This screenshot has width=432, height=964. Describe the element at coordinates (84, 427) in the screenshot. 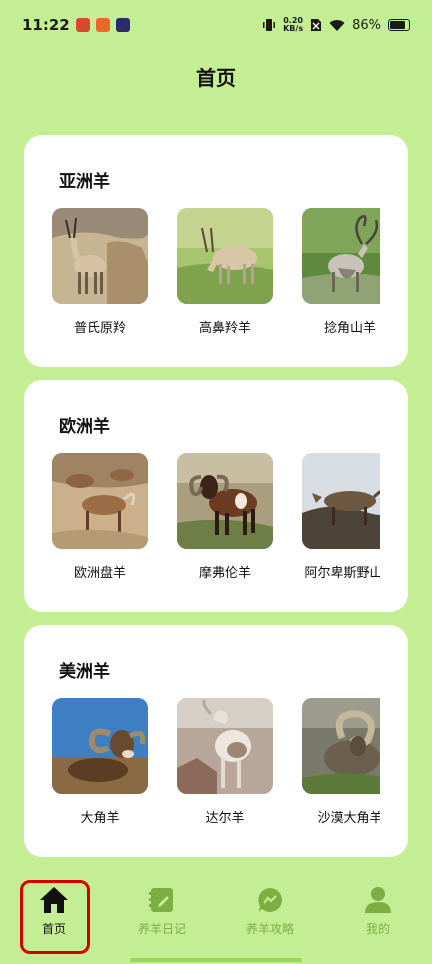

I see `section-title: 欧洲羊` at that location.